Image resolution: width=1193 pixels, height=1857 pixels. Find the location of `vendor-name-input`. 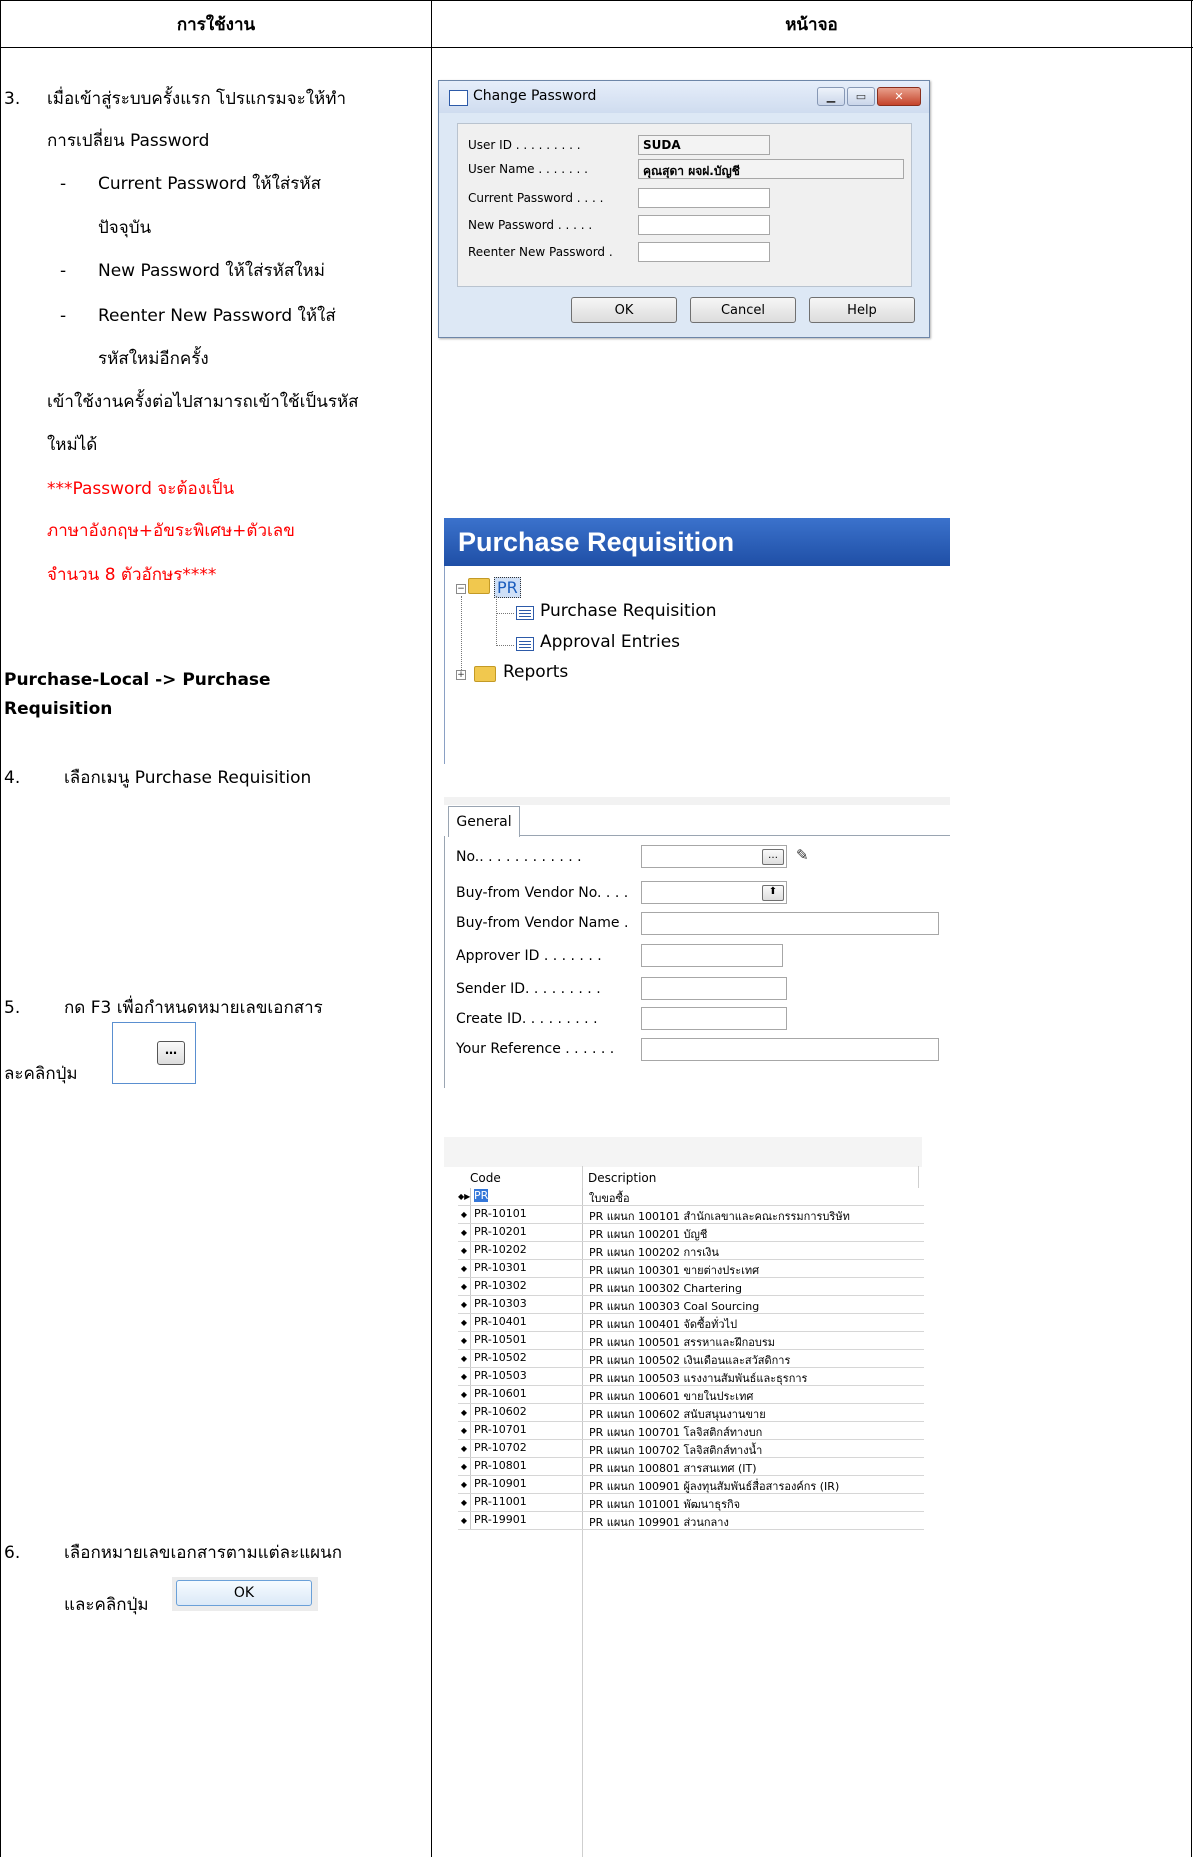

vendor-name-input is located at coordinates (790, 923).